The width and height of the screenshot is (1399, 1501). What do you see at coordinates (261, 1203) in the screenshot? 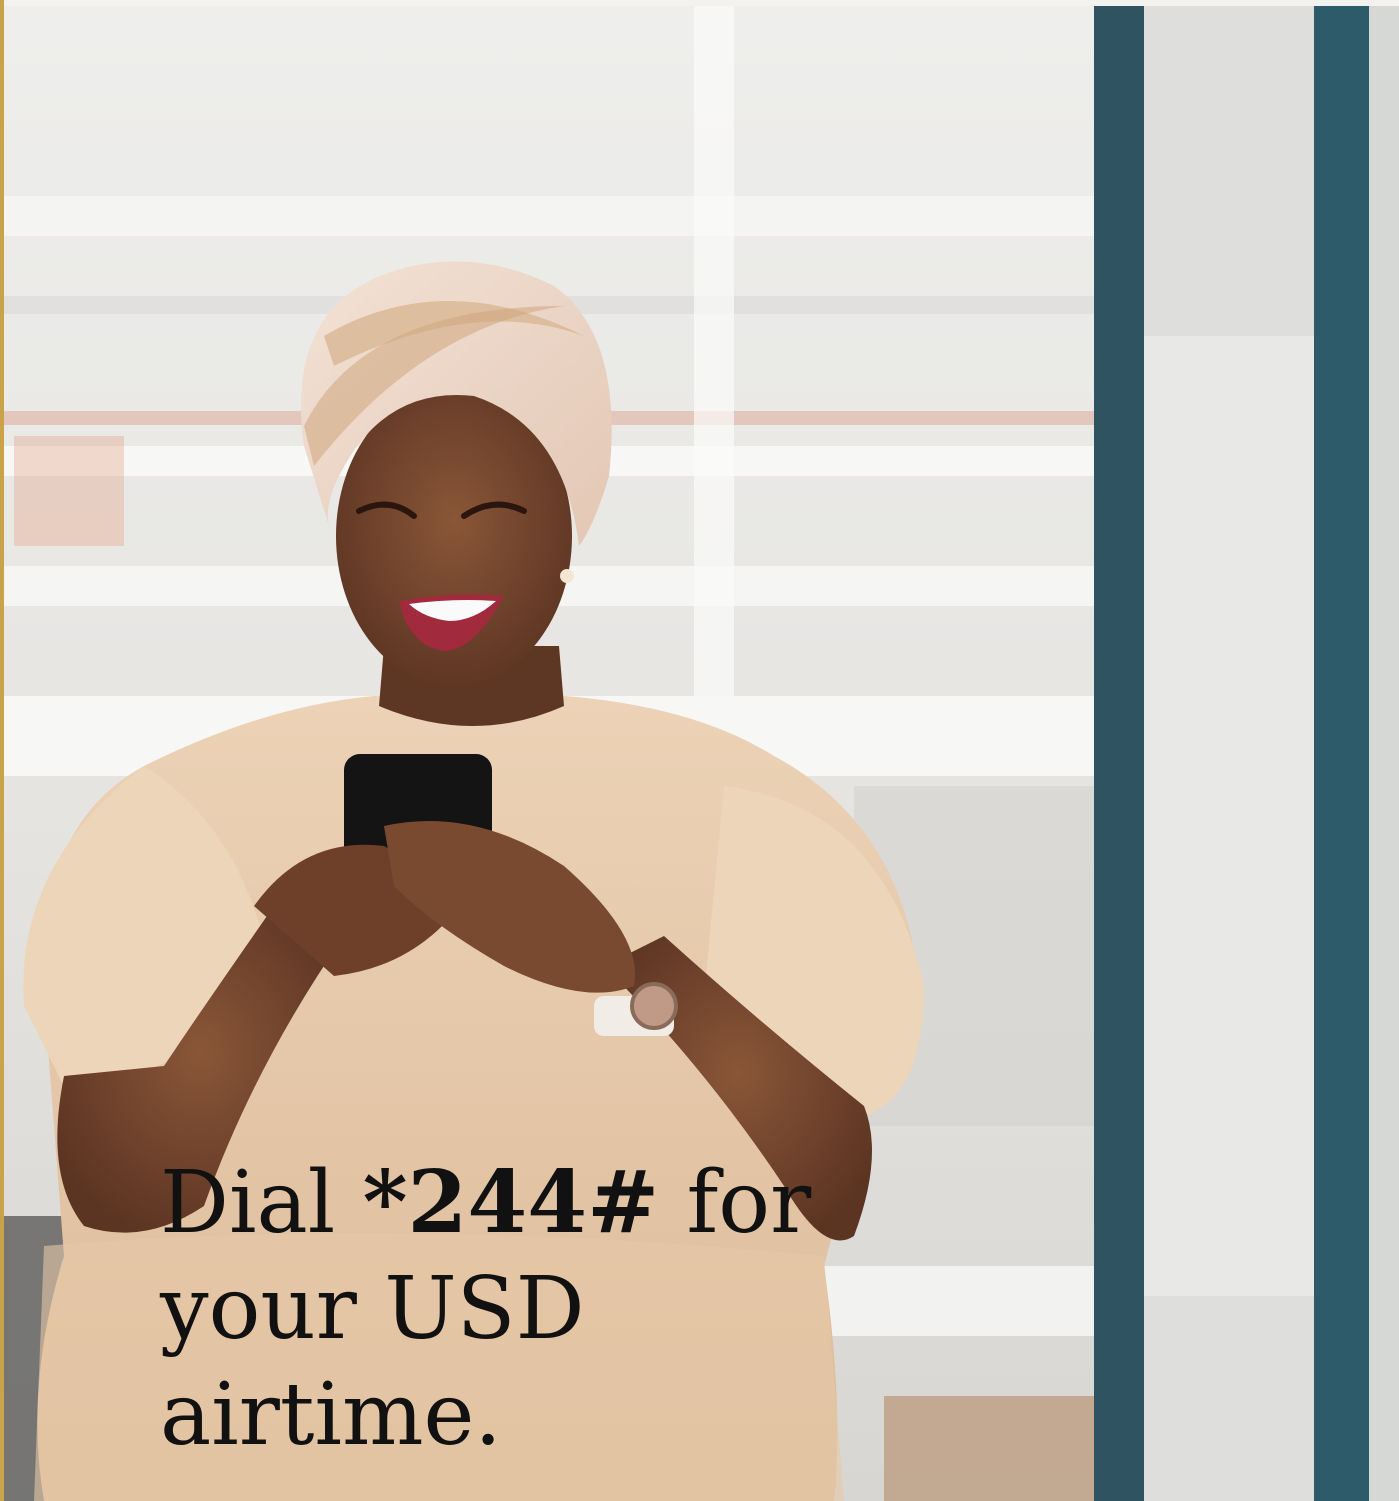
I see `caption-prefix: Dial` at bounding box center [261, 1203].